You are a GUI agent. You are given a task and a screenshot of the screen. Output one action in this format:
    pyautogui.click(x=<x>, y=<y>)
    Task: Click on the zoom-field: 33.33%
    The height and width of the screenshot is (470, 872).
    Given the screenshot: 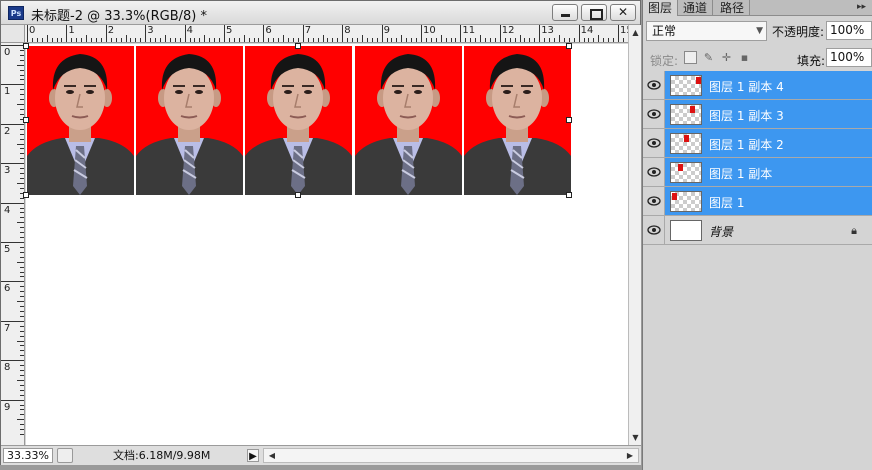 What is the action you would take?
    pyautogui.click(x=28, y=455)
    